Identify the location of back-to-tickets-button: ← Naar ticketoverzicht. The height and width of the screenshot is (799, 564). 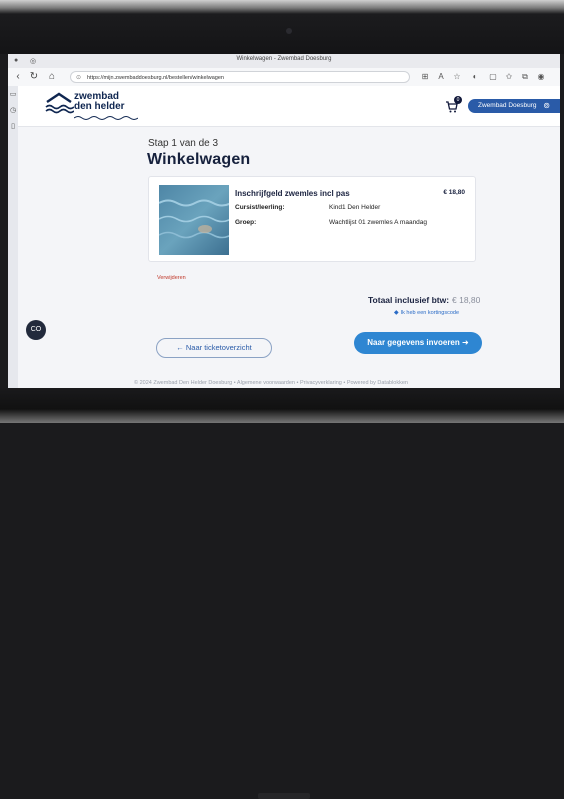
(214, 348).